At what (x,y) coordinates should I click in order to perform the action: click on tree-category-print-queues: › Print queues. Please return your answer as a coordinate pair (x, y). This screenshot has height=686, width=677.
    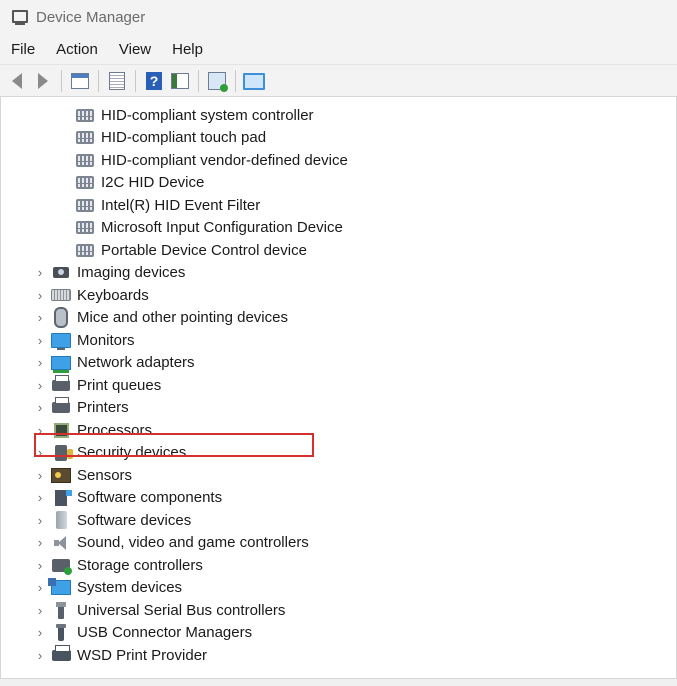
    Looking at the image, I should click on (97, 385).